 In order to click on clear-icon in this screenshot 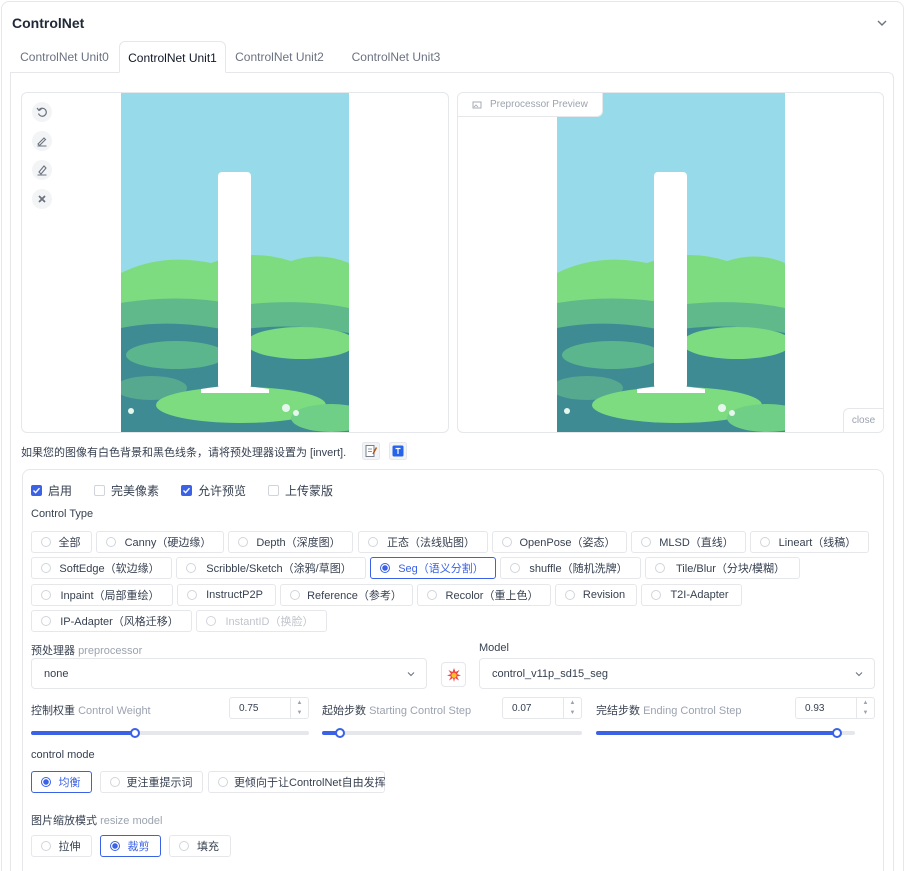, I will do `click(42, 199)`.